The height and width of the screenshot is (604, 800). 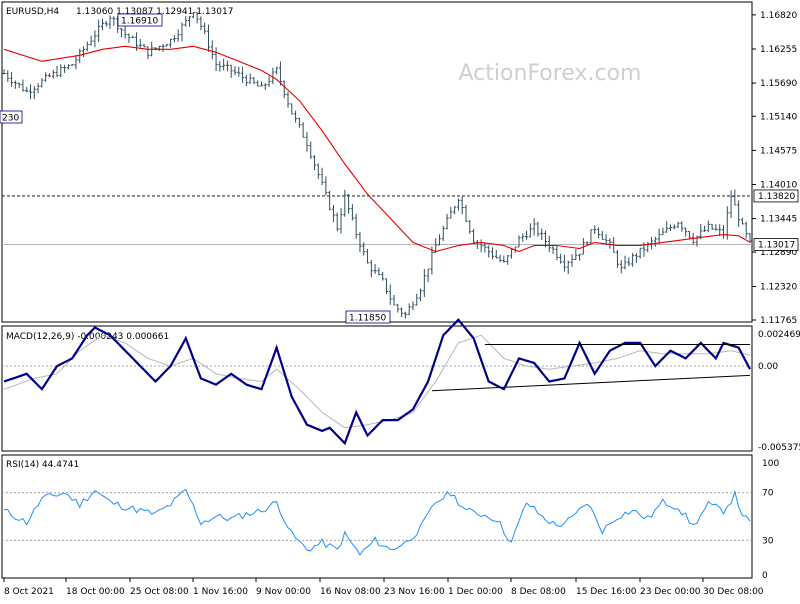 What do you see at coordinates (538, 592) in the screenshot?
I see `x-tick-label: 8 Dec 08:00` at bounding box center [538, 592].